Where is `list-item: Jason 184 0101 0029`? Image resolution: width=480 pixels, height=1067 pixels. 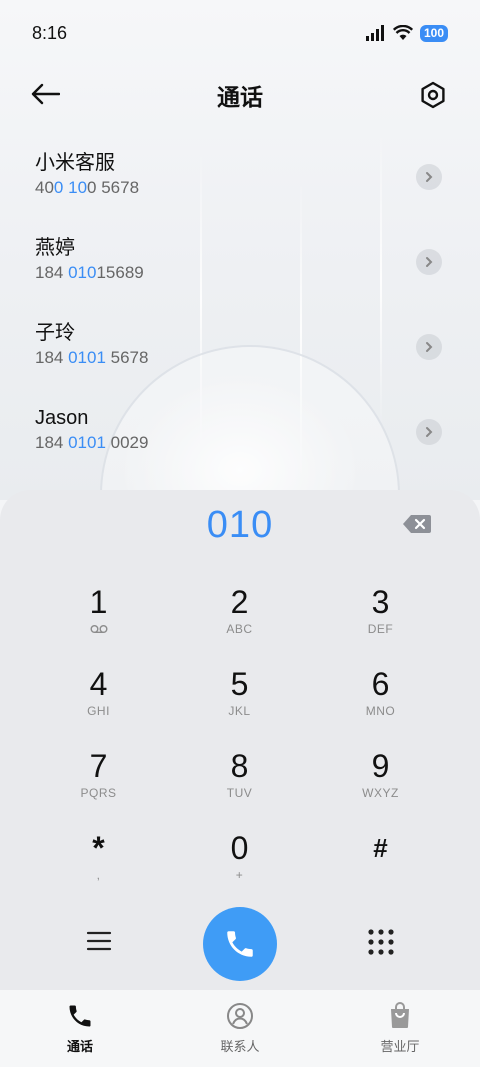 list-item: Jason 184 0101 0029 is located at coordinates (240, 430).